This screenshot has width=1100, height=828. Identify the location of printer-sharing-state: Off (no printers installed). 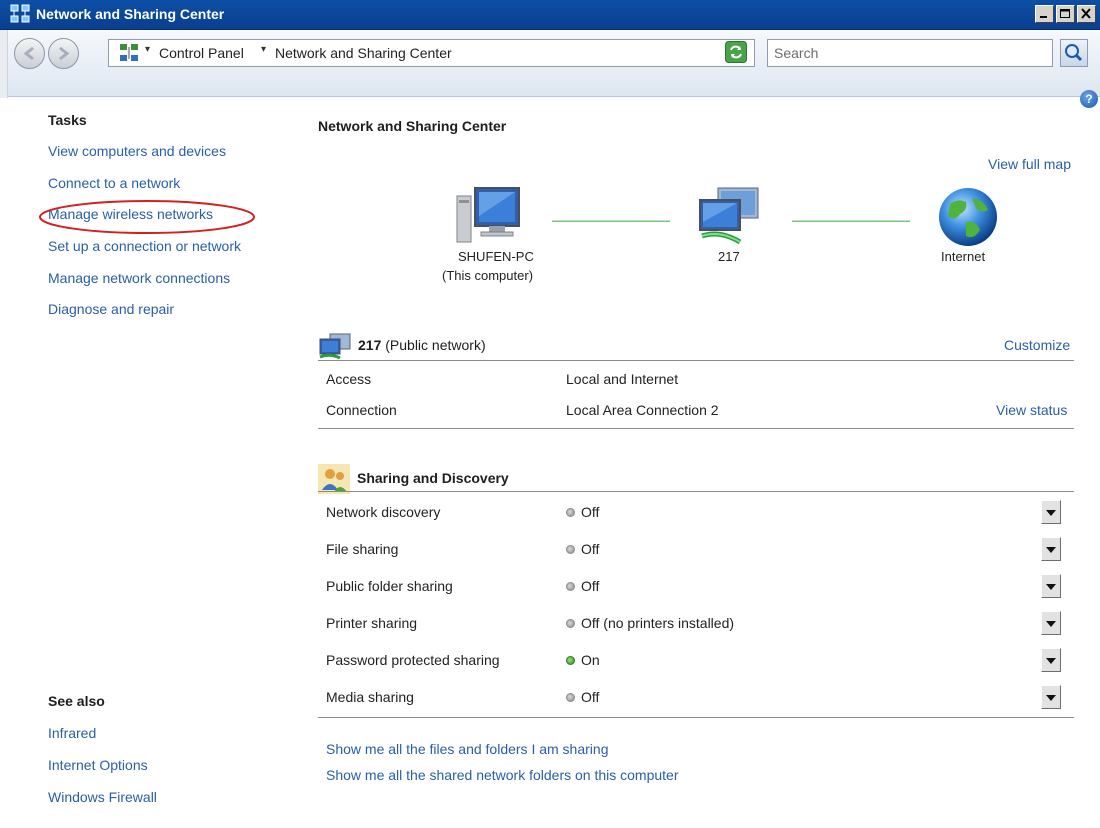
(658, 623).